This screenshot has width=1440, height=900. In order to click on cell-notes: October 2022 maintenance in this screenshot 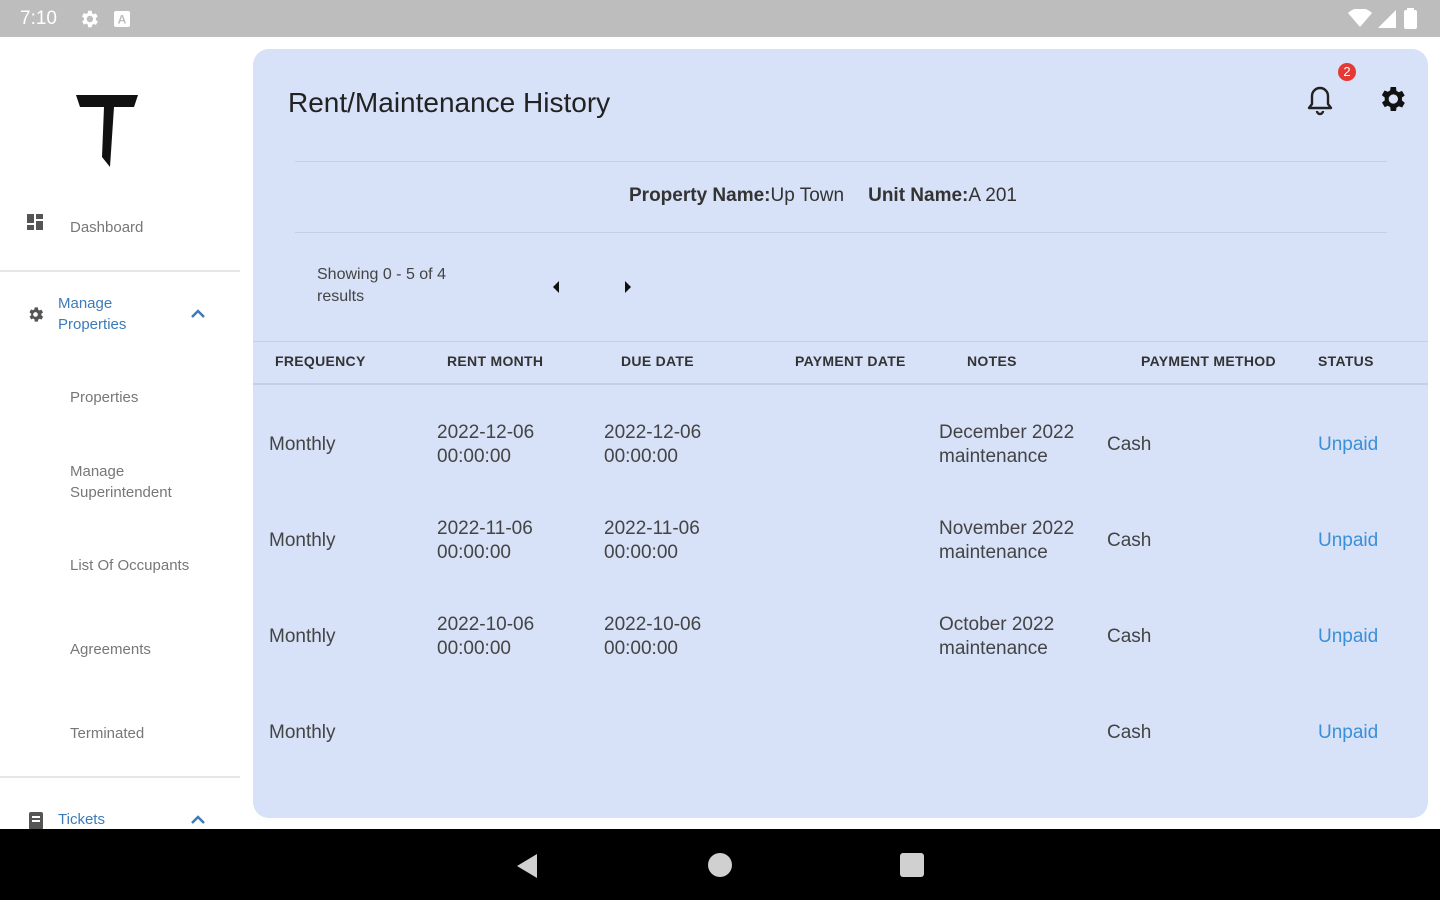, I will do `click(997, 636)`.